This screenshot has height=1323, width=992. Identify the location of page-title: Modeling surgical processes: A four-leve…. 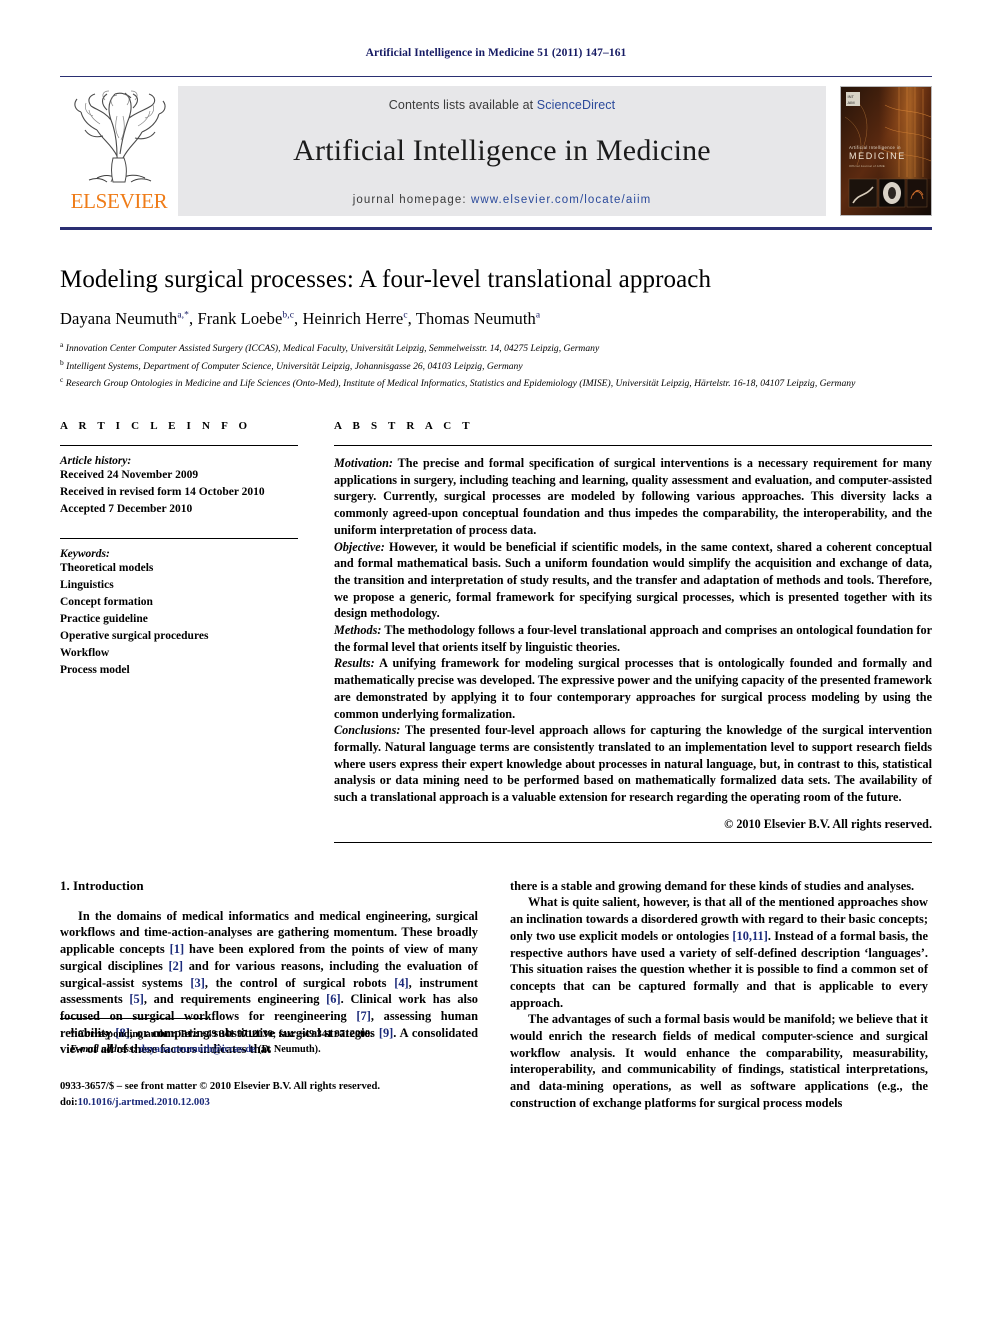
(386, 279).